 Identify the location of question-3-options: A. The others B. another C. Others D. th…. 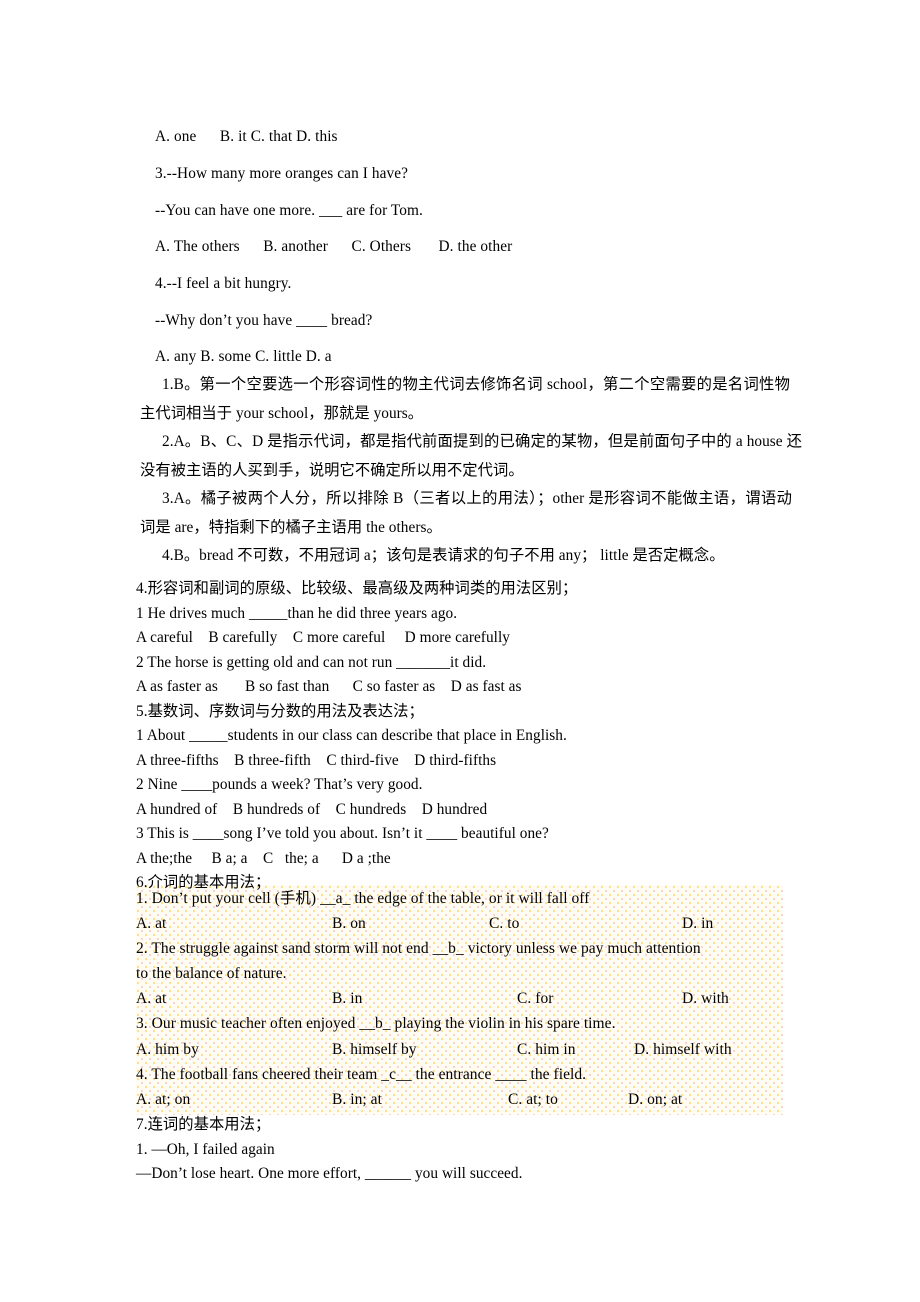
(334, 246).